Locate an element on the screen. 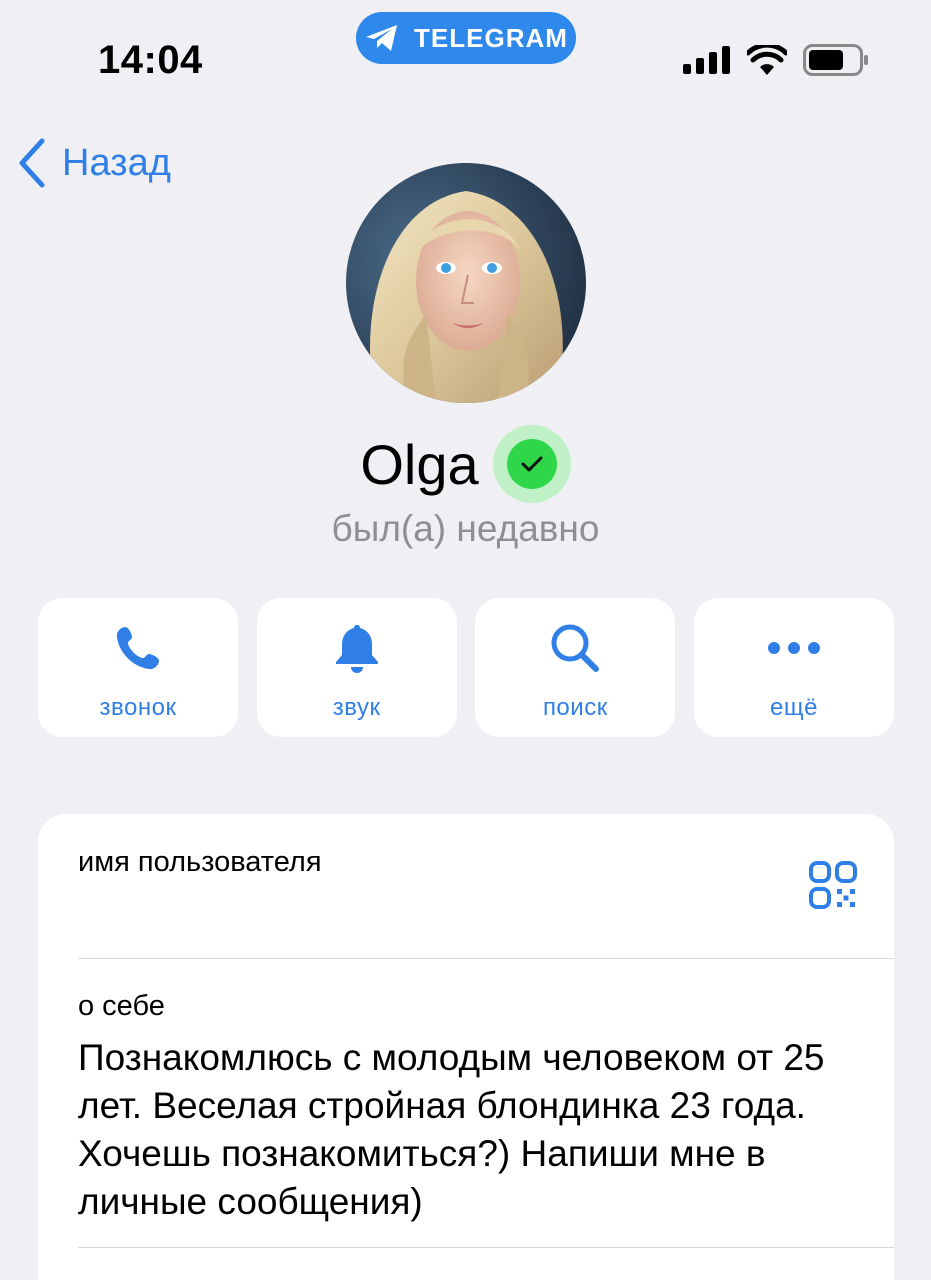  phone-icon is located at coordinates (138, 648).